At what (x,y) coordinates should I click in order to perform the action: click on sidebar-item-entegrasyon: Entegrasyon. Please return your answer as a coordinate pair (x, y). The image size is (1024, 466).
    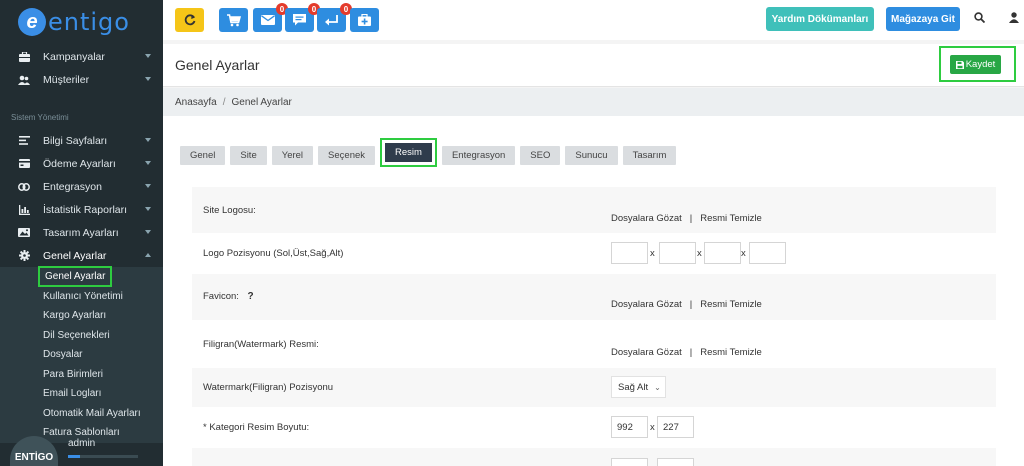
    Looking at the image, I should click on (81, 186).